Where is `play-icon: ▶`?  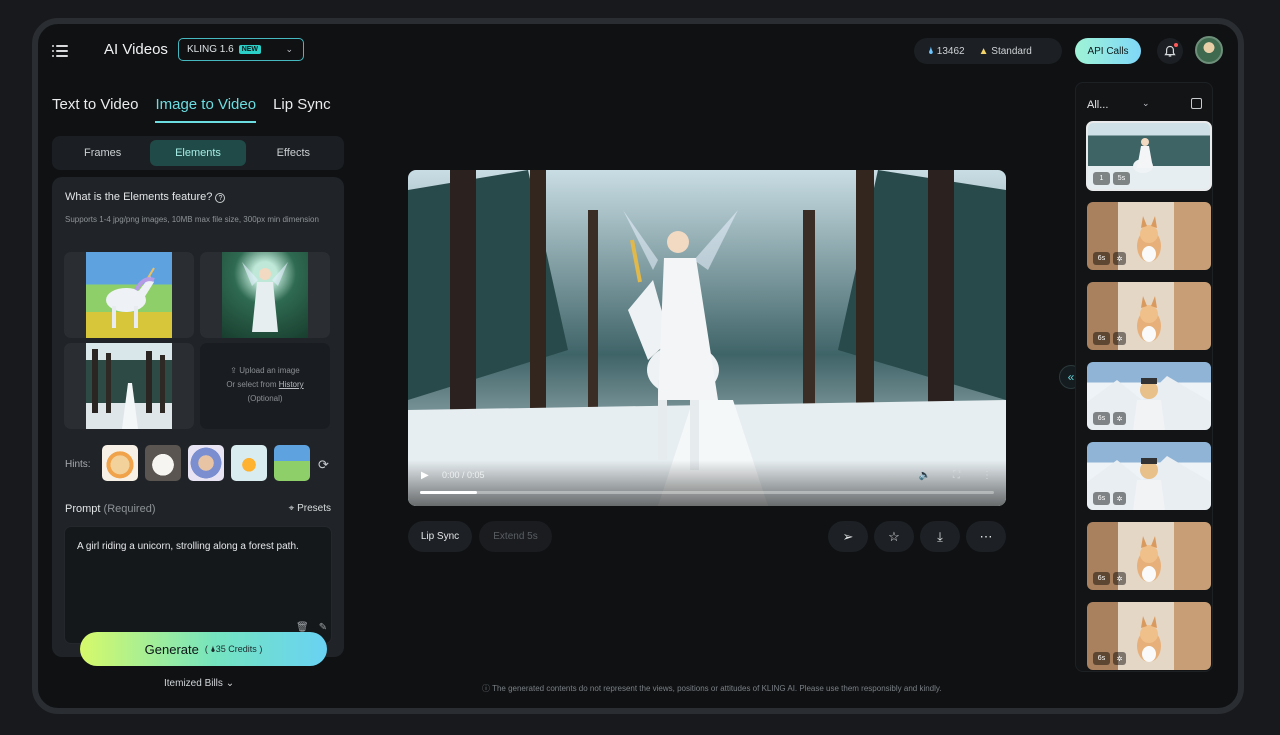
play-icon: ▶ is located at coordinates (425, 475).